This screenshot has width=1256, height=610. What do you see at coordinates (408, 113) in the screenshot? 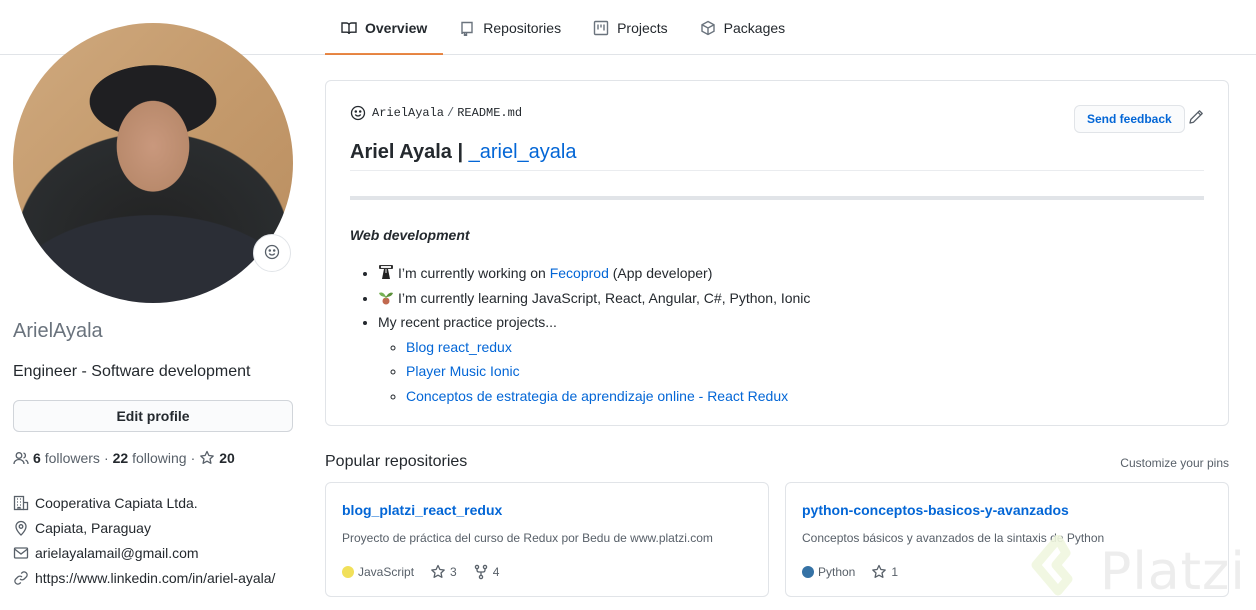
I see `readme-user-link: ArielAyala` at bounding box center [408, 113].